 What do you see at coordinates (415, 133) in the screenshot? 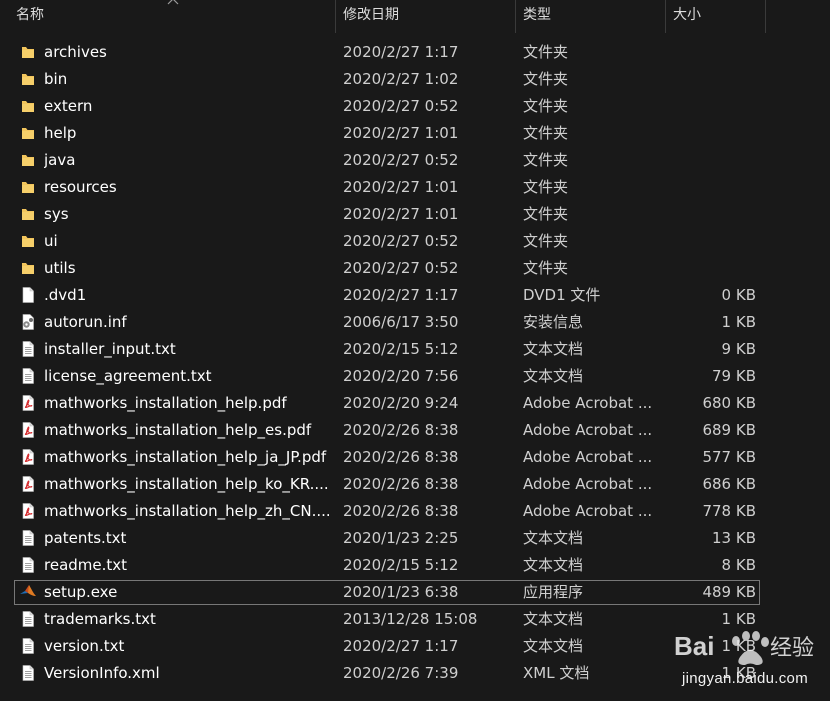
I see `file-row: help 2020/2/27 1:01 文件夹` at bounding box center [415, 133].